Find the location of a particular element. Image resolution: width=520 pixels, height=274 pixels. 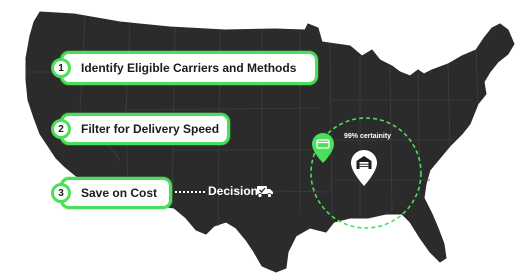

step-number-badge: 2 is located at coordinates (61, 129).